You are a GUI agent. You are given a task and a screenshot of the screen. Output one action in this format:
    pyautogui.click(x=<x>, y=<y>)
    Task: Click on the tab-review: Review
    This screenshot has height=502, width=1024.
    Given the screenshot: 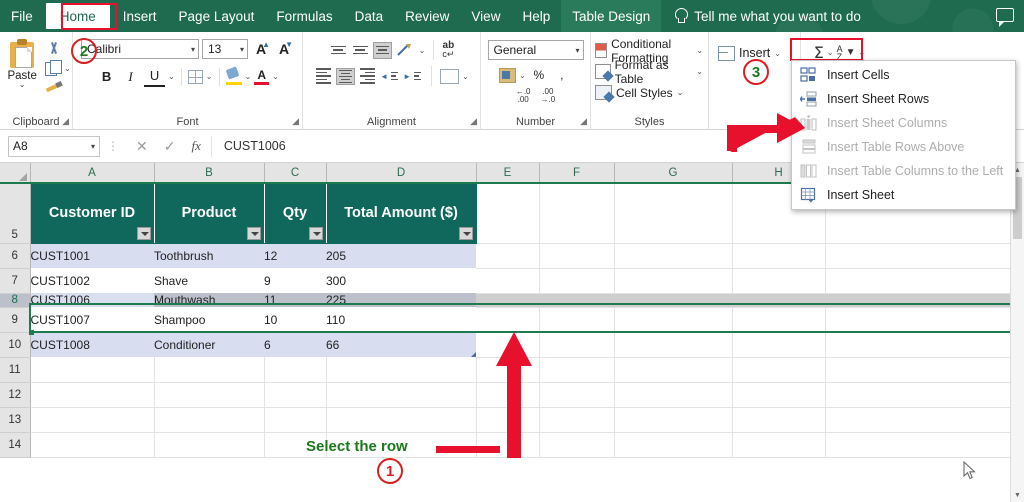 What is the action you would take?
    pyautogui.click(x=427, y=16)
    